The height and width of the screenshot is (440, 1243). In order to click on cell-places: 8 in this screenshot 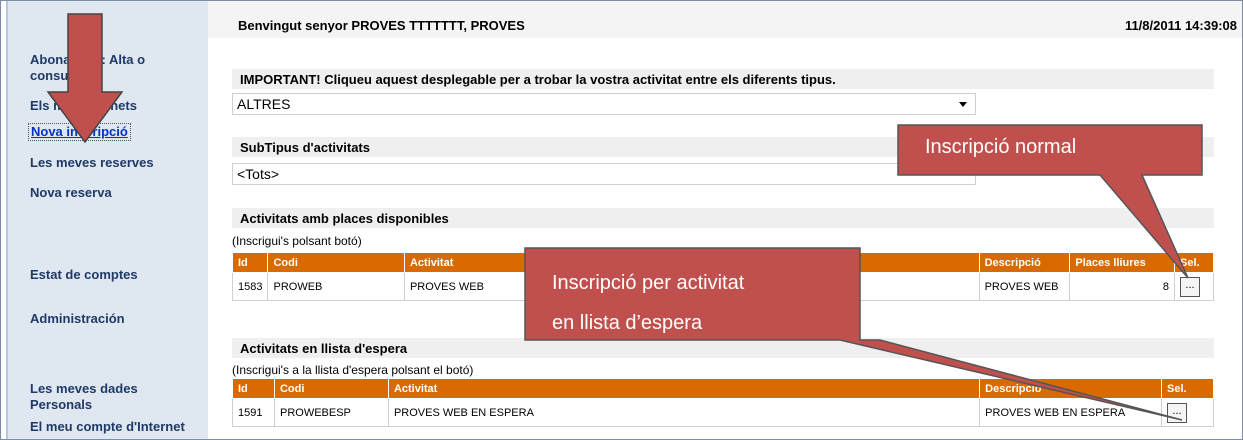, I will do `click(1122, 286)`.